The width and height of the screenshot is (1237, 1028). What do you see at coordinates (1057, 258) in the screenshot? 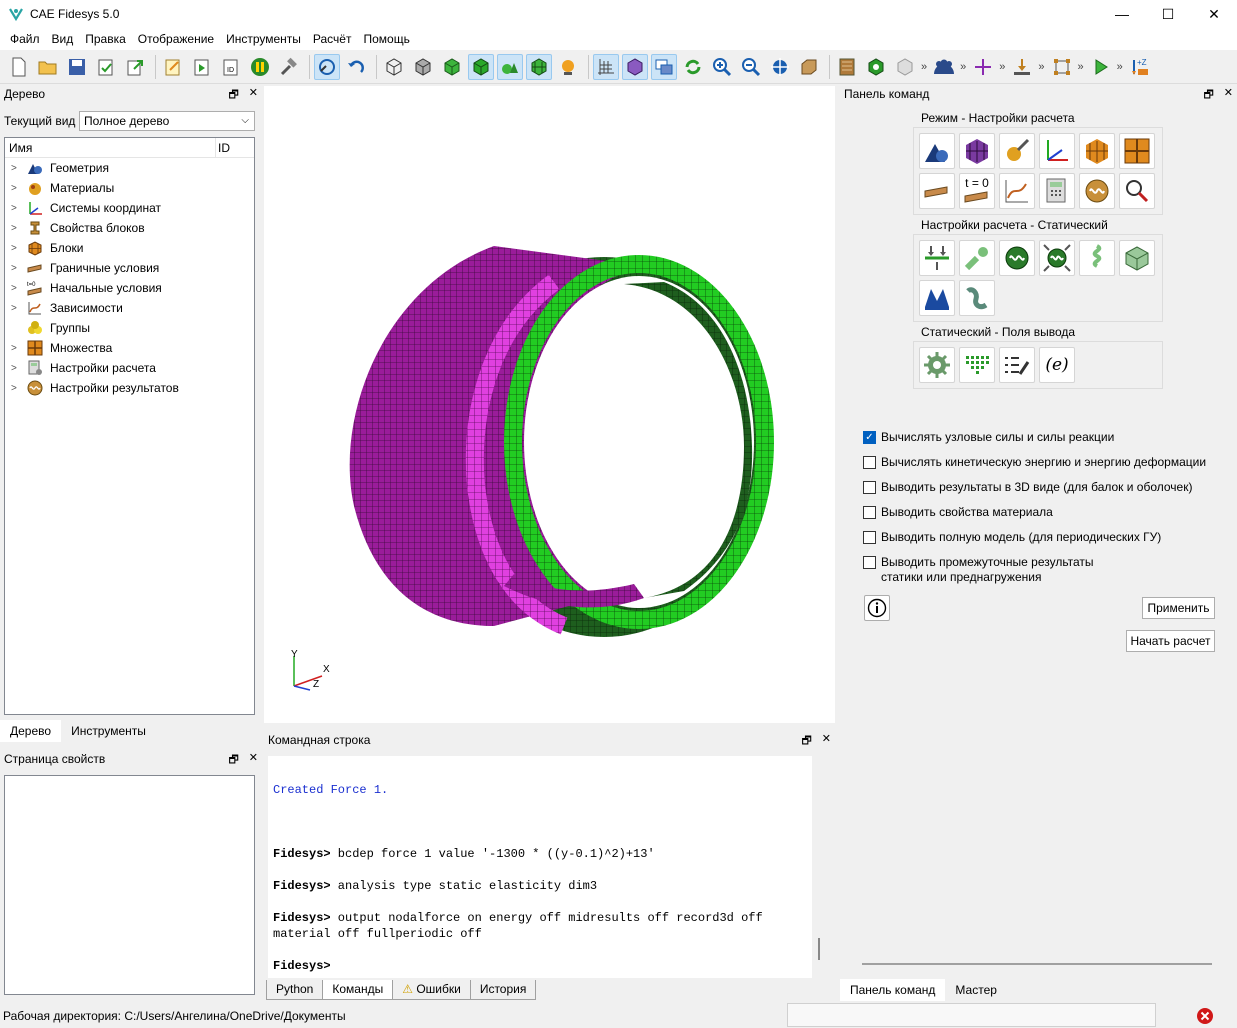
I see `prestress-button` at bounding box center [1057, 258].